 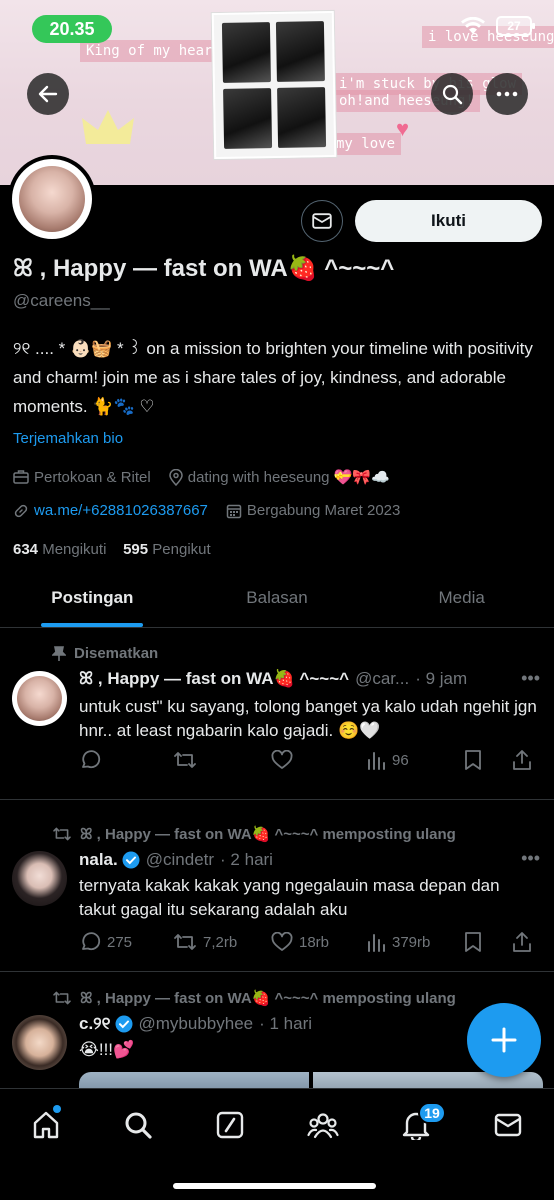 What do you see at coordinates (448, 221) in the screenshot?
I see `follow-button: Ikuti` at bounding box center [448, 221].